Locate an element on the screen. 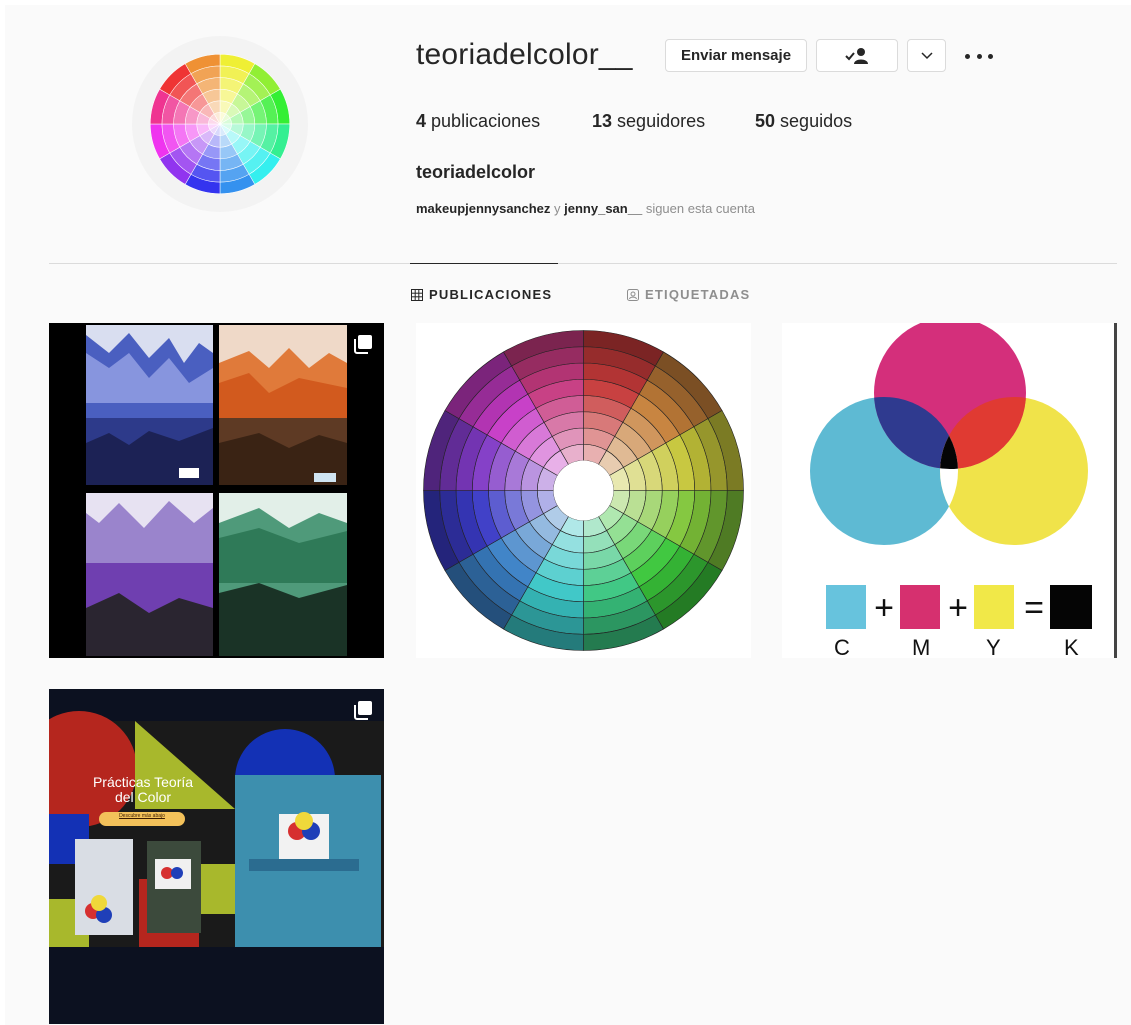 This screenshot has width=1131, height=1025. profile-avatar is located at coordinates (220, 124).